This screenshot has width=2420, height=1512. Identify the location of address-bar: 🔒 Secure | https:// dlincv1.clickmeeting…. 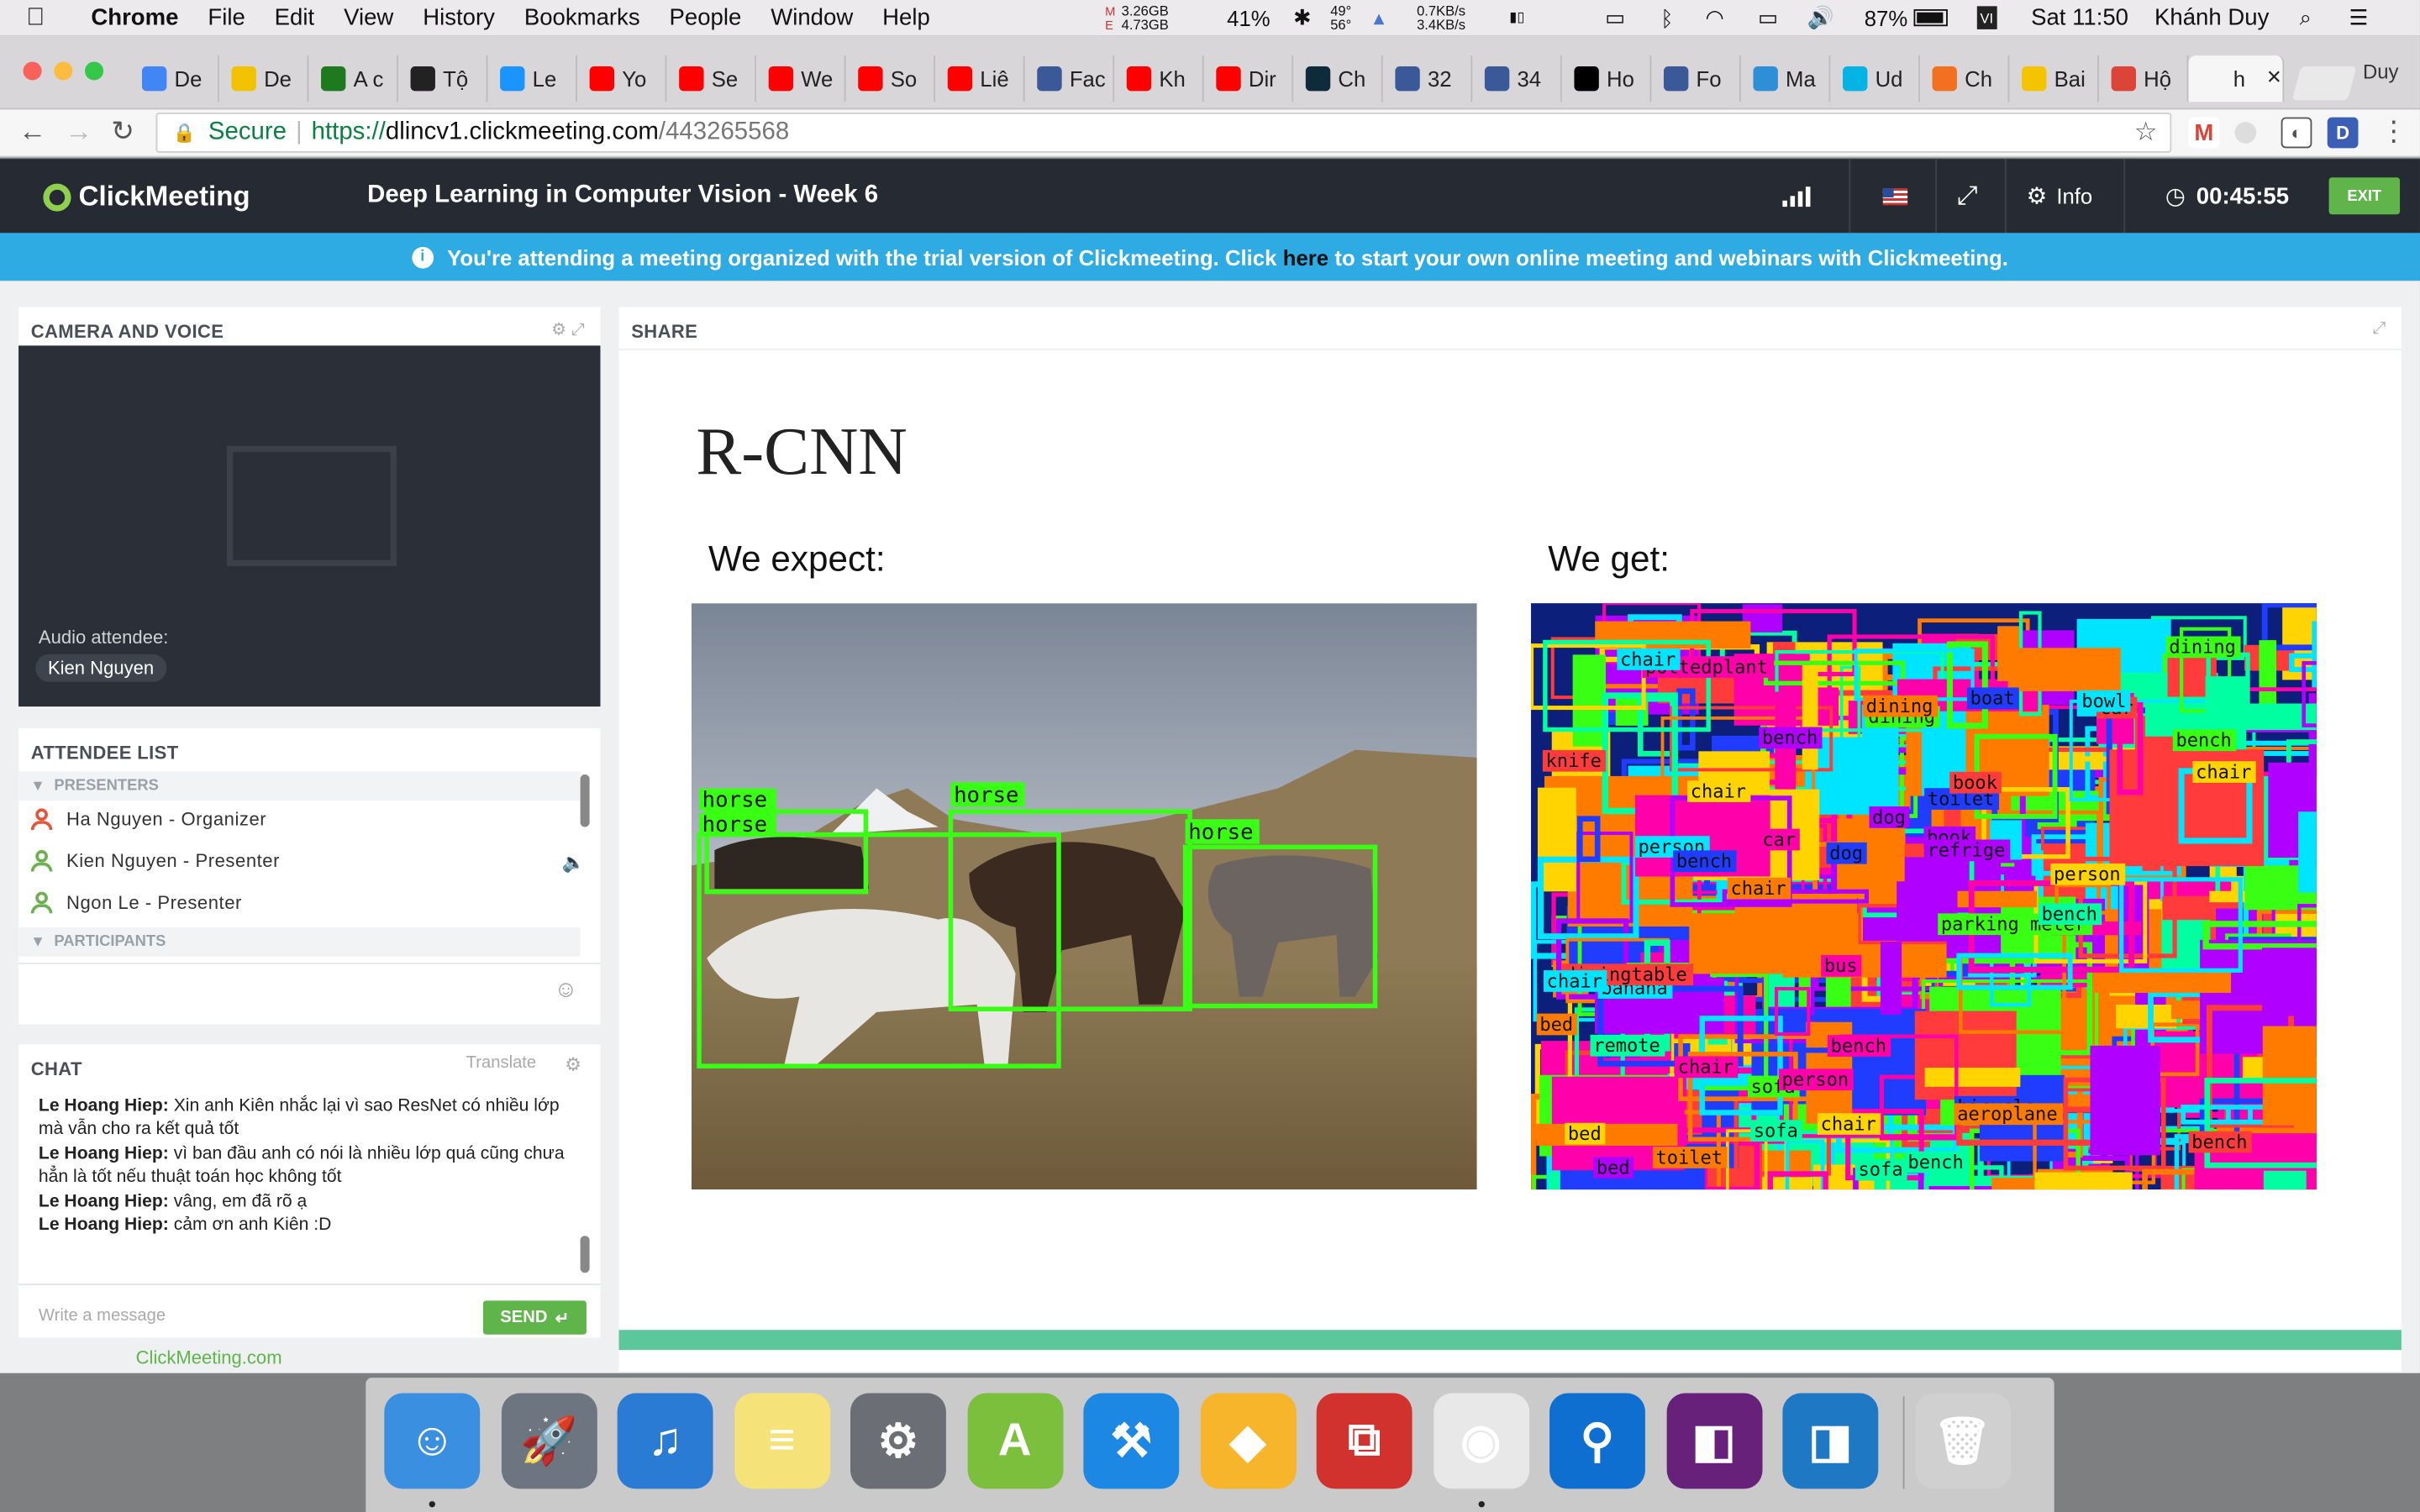
(1164, 133).